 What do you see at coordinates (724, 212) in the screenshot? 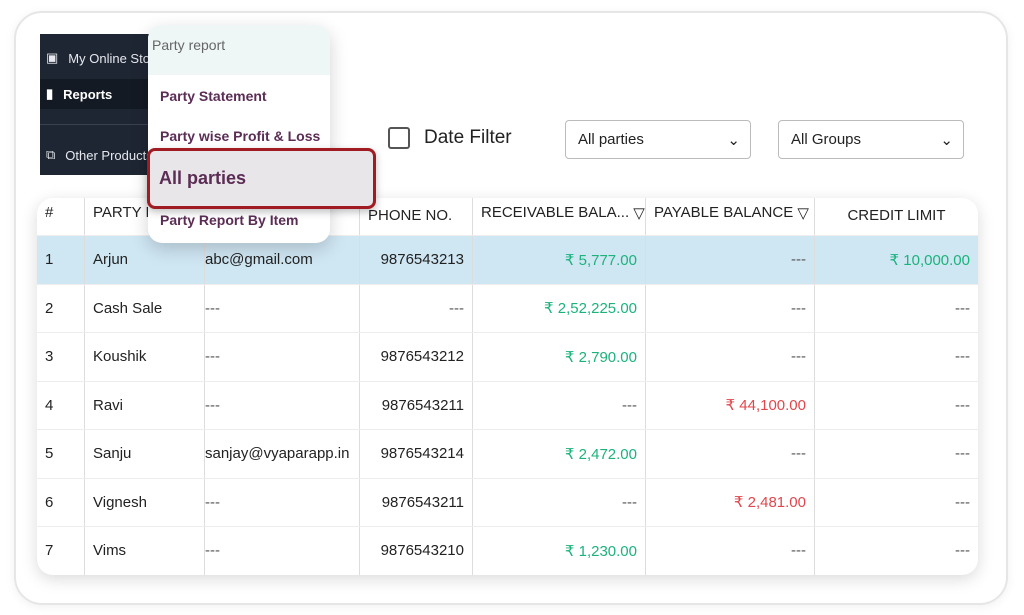
I see `col-header-label: PAYABLE BALANCE` at bounding box center [724, 212].